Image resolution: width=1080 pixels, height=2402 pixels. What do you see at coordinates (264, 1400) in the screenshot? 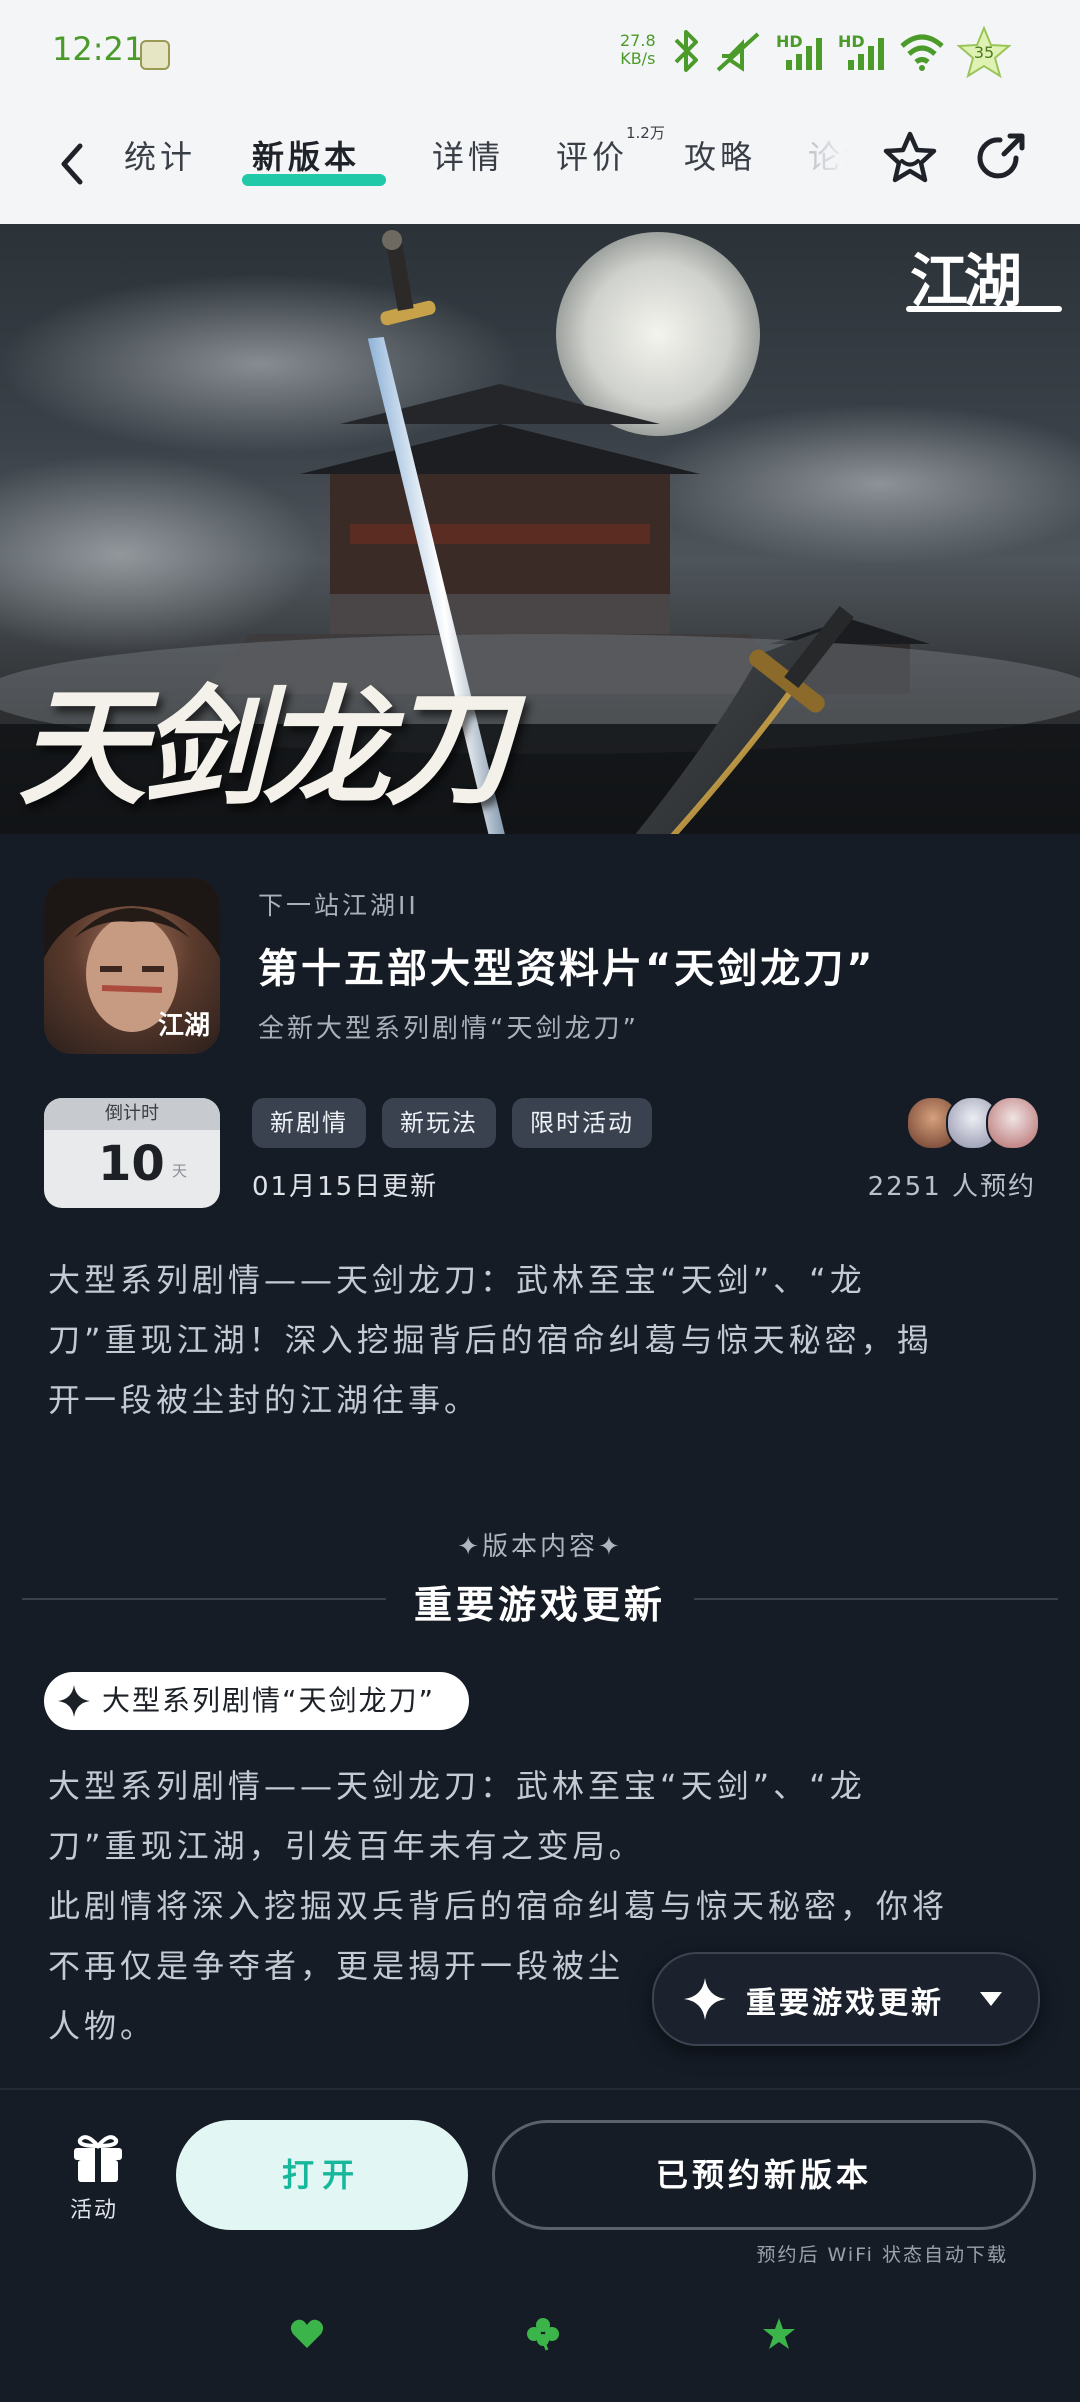
I see `intro-line: 开一段被尘封的江湖往事。` at bounding box center [264, 1400].